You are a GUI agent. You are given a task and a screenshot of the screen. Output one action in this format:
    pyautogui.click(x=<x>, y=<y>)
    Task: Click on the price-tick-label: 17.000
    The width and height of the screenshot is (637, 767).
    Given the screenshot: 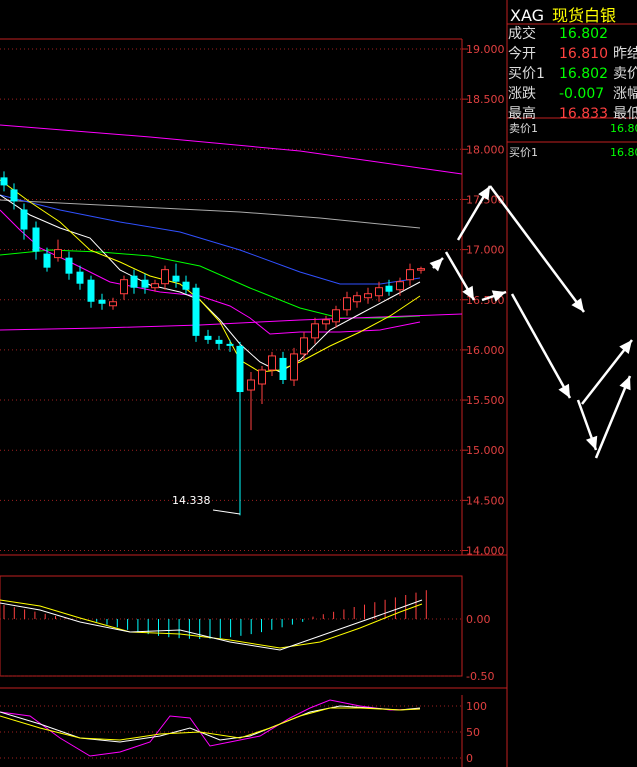 What is the action you would take?
    pyautogui.click(x=485, y=250)
    